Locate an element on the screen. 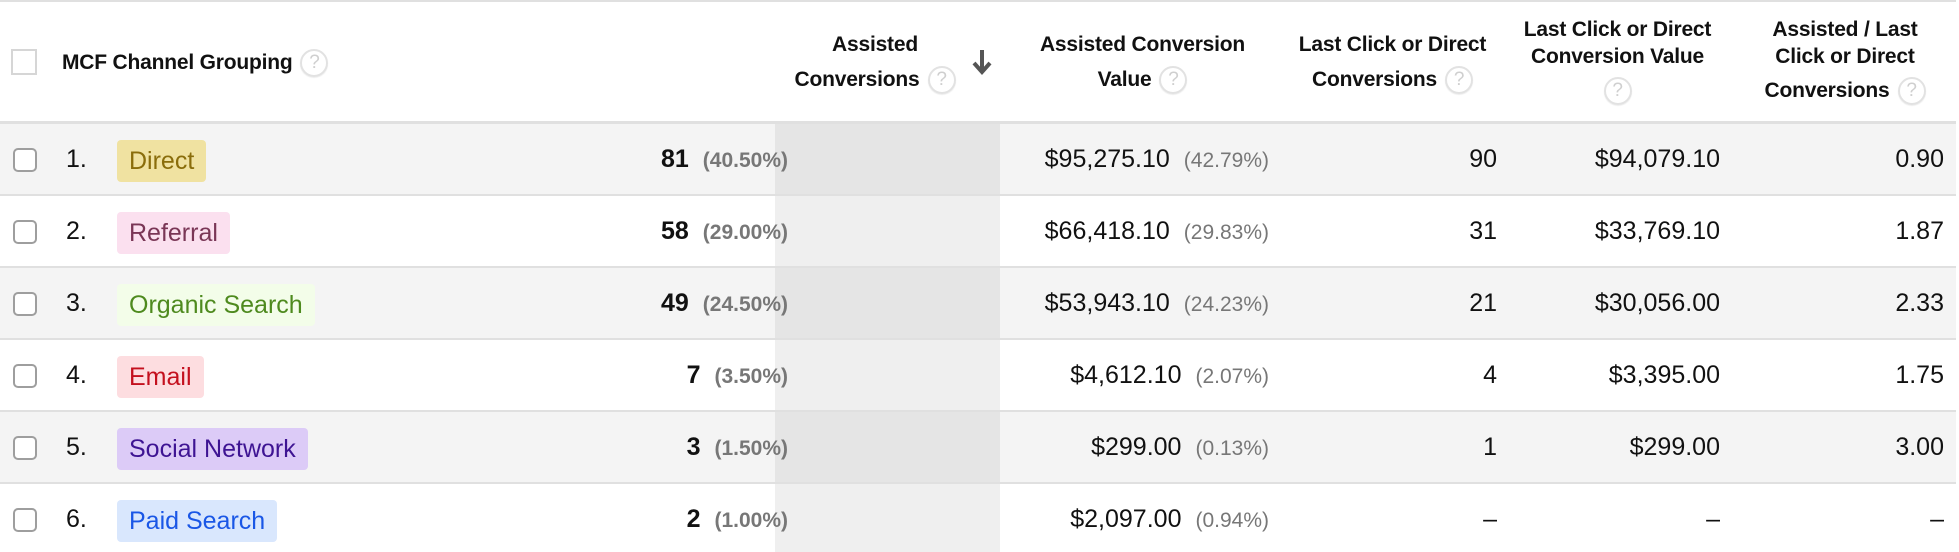 The height and width of the screenshot is (552, 1959). assisted-conversions-value: 81 is located at coordinates (674, 159).